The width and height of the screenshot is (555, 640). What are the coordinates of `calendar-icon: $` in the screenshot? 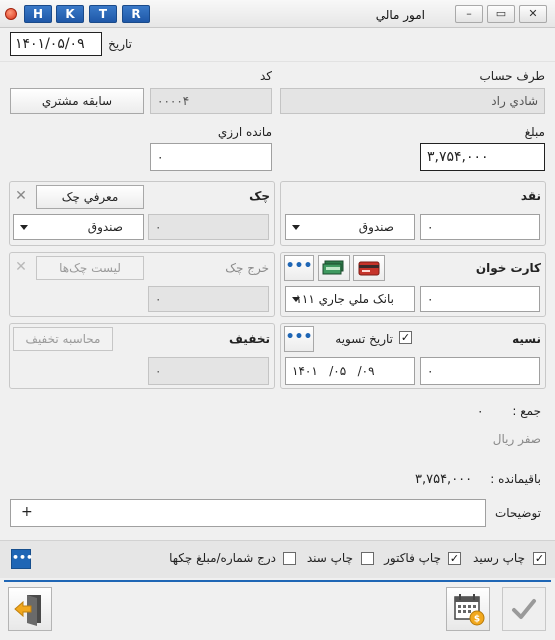 It's located at (469, 610).